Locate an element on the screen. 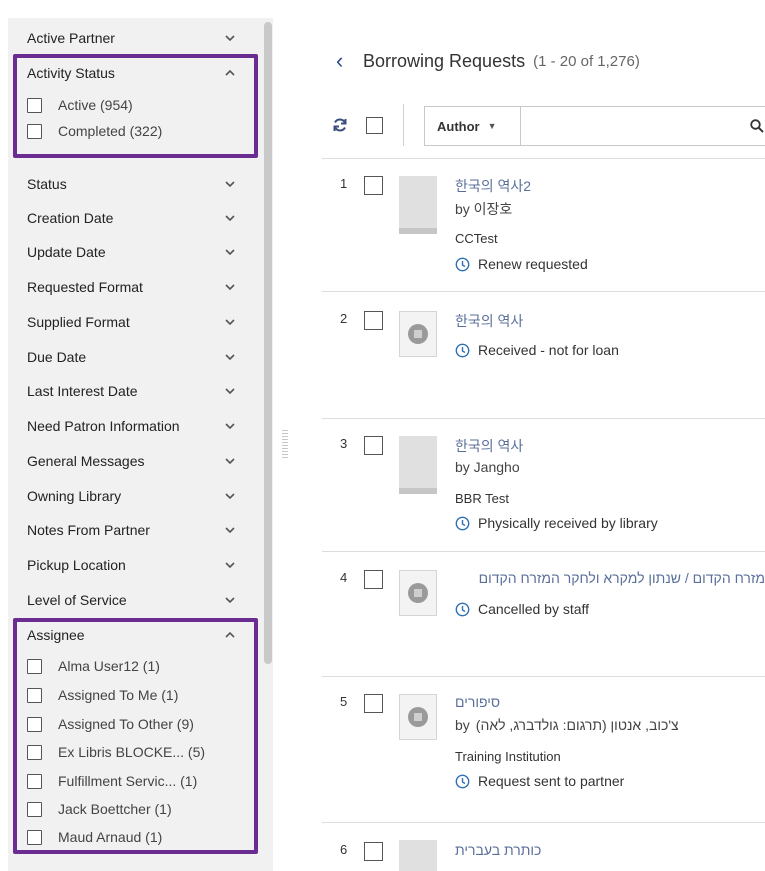 The width and height of the screenshot is (765, 871). item-title-link: סיפורים is located at coordinates (477, 702).